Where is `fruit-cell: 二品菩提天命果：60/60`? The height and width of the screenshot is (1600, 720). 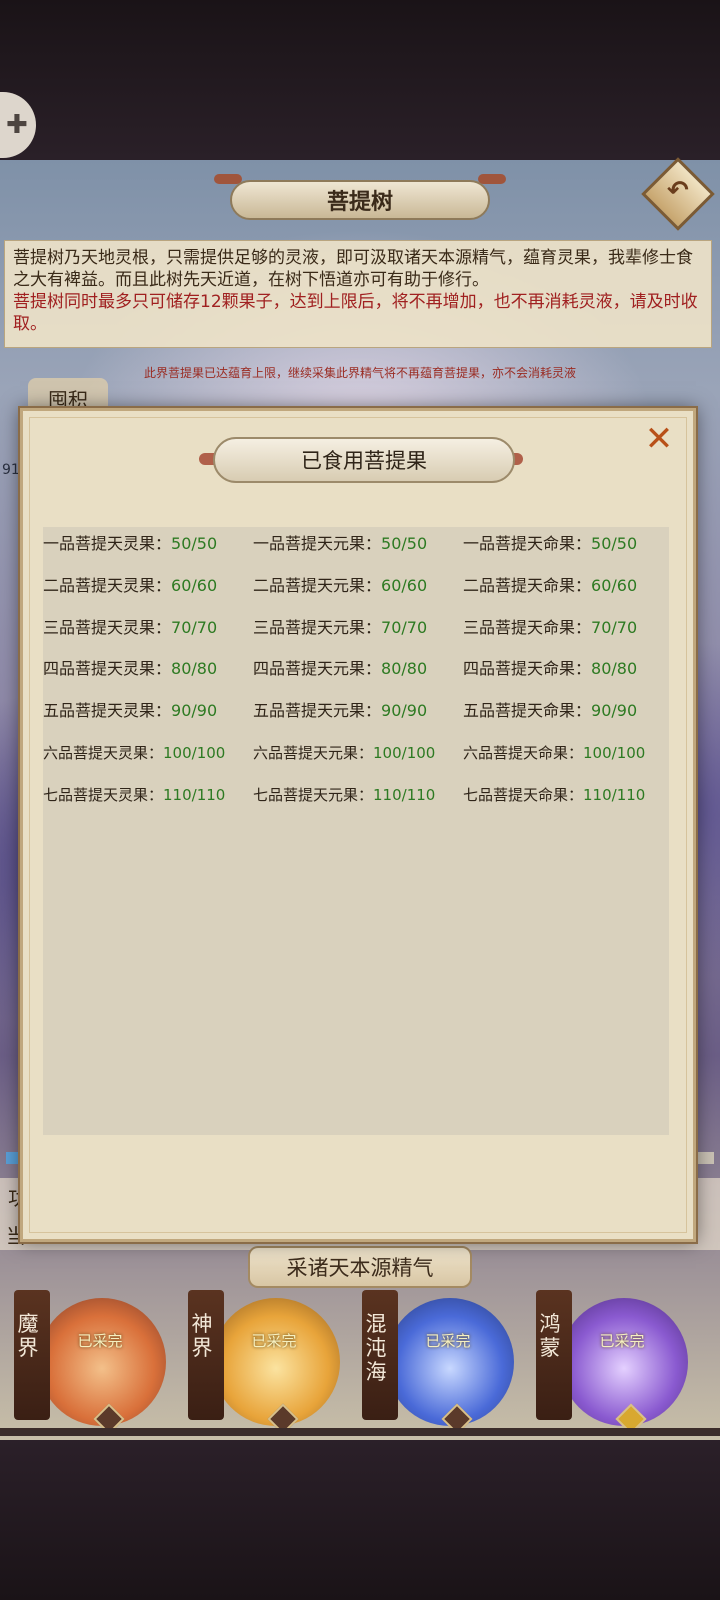
fruit-cell: 二品菩提天命果：60/60 is located at coordinates (550, 586).